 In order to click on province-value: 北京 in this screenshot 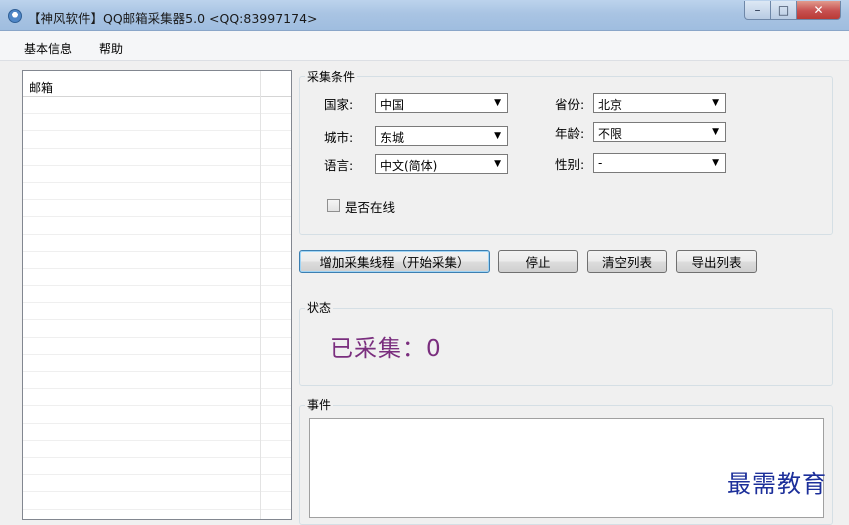, I will do `click(610, 105)`.